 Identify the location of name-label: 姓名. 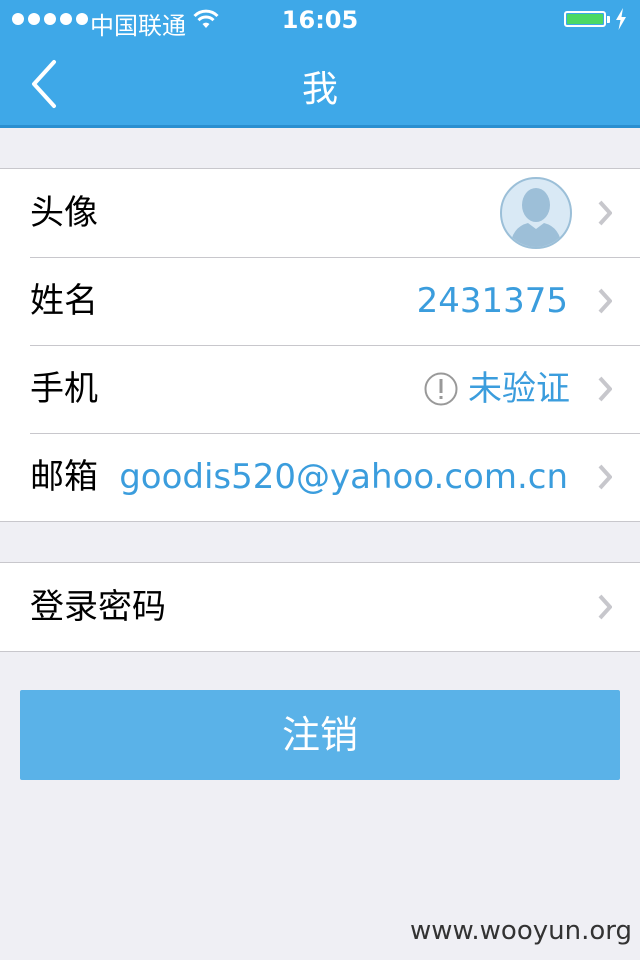
(64, 301).